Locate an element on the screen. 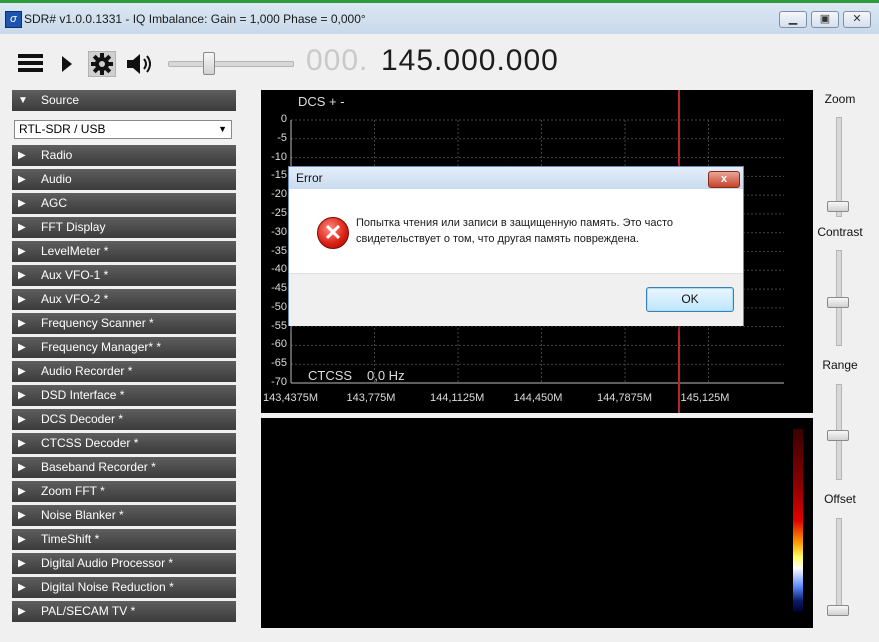 Image resolution: width=879 pixels, height=642 pixels. contrast-label: Contrast is located at coordinates (840, 232).